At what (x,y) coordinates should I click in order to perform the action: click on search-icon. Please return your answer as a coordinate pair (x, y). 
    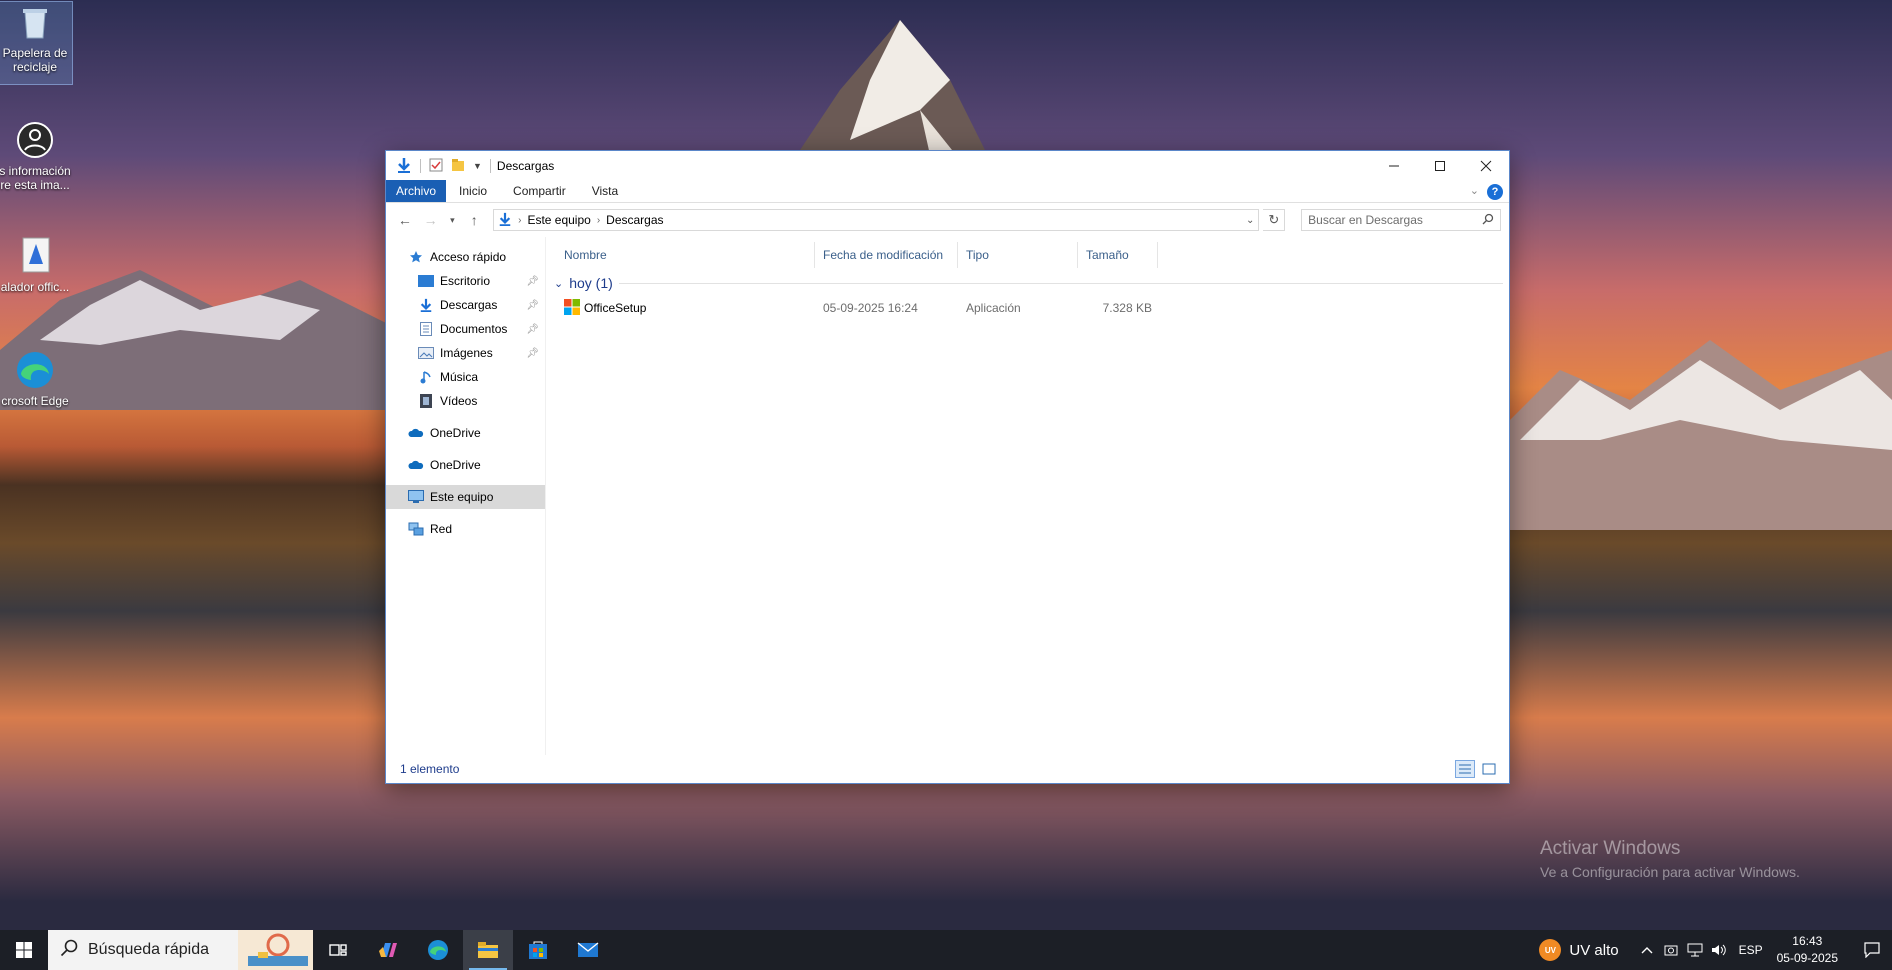
    Looking at the image, I should click on (69, 950).